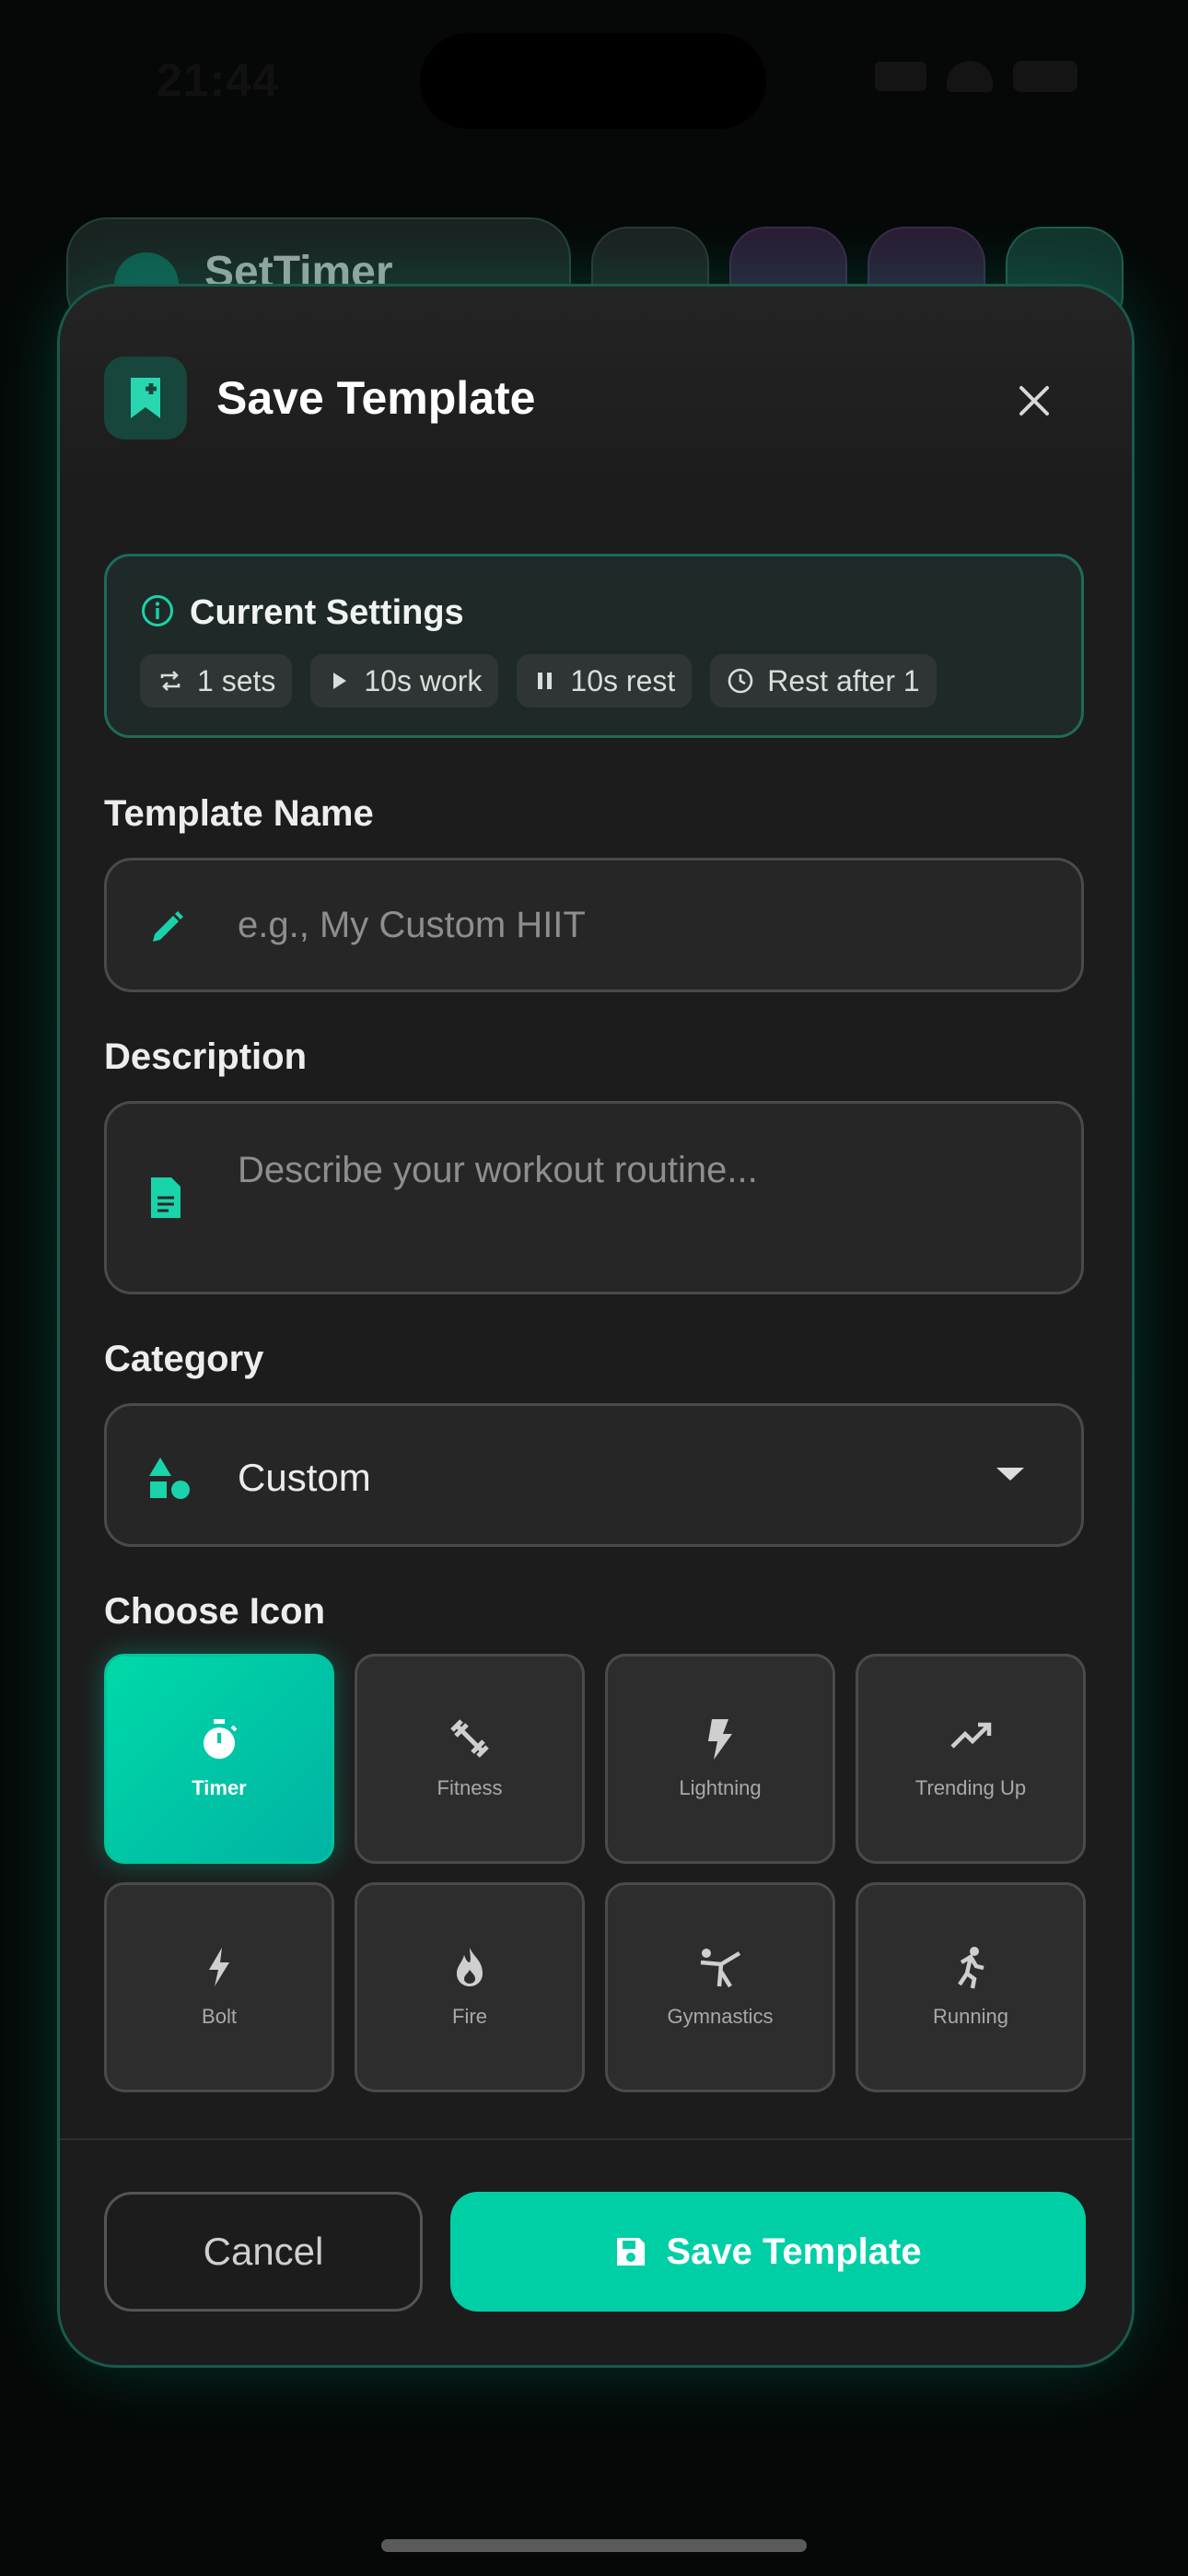 The image size is (1188, 2576). What do you see at coordinates (594, 2545) in the screenshot?
I see `home-indicator` at bounding box center [594, 2545].